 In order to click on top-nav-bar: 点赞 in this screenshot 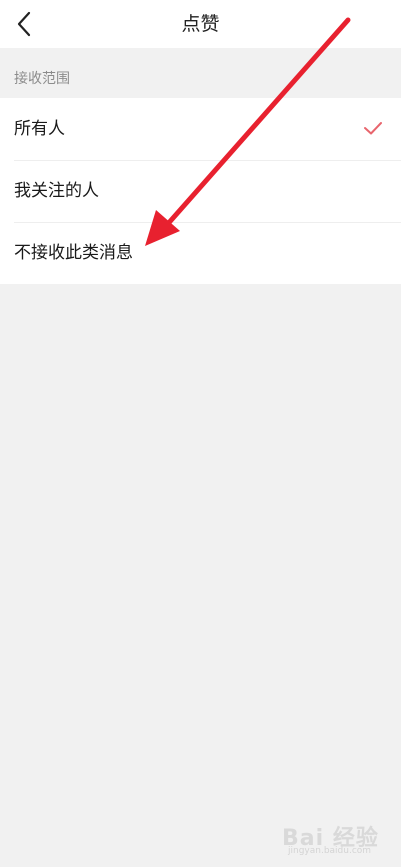, I will do `click(200, 24)`.